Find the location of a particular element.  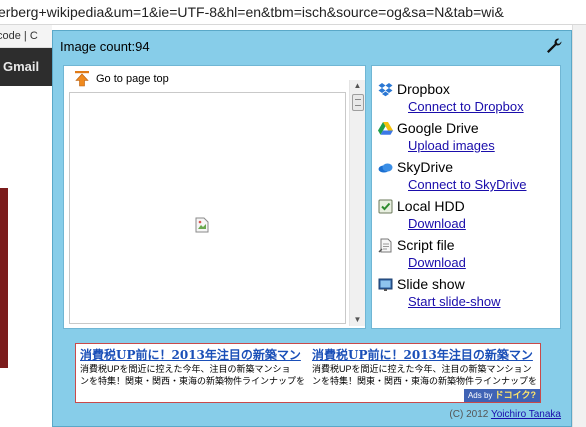

service-dropbox: Dropbox Connect to Dropbox is located at coordinates (451, 97).